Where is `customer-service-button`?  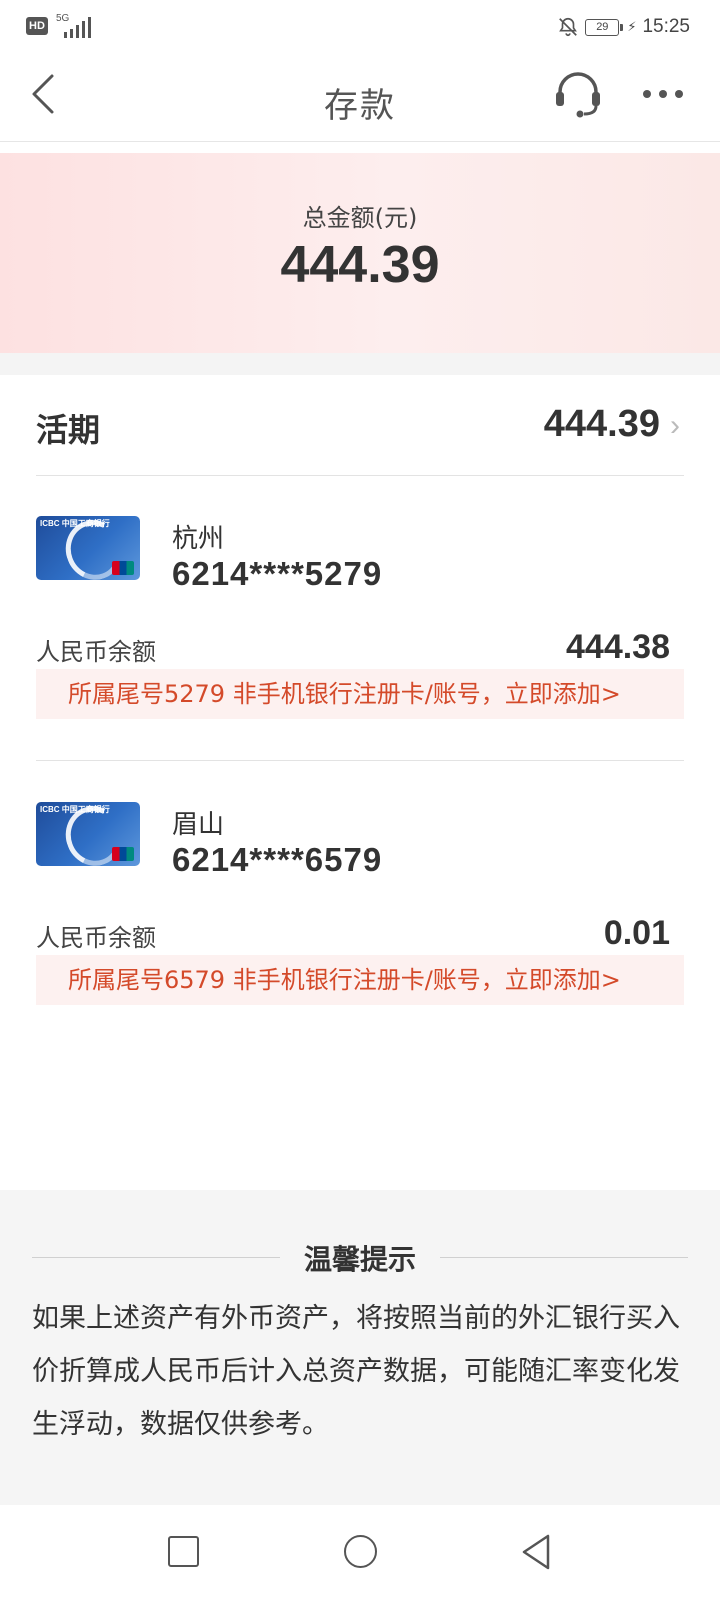
customer-service-button is located at coordinates (578, 94).